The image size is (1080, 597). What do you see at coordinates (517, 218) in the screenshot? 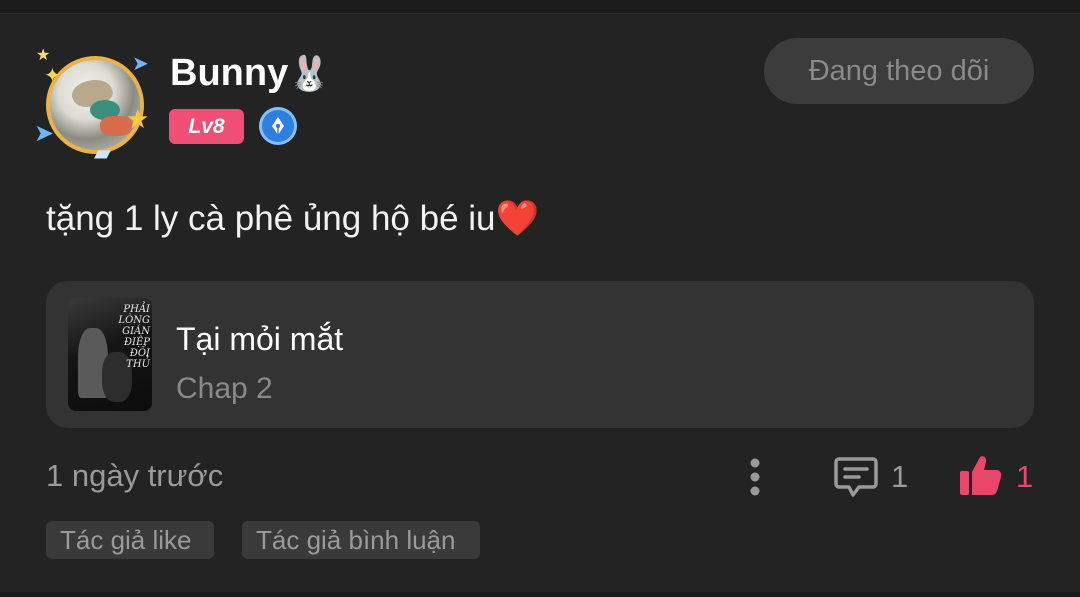
I see `heart-emoji-icon: ❤️` at bounding box center [517, 218].